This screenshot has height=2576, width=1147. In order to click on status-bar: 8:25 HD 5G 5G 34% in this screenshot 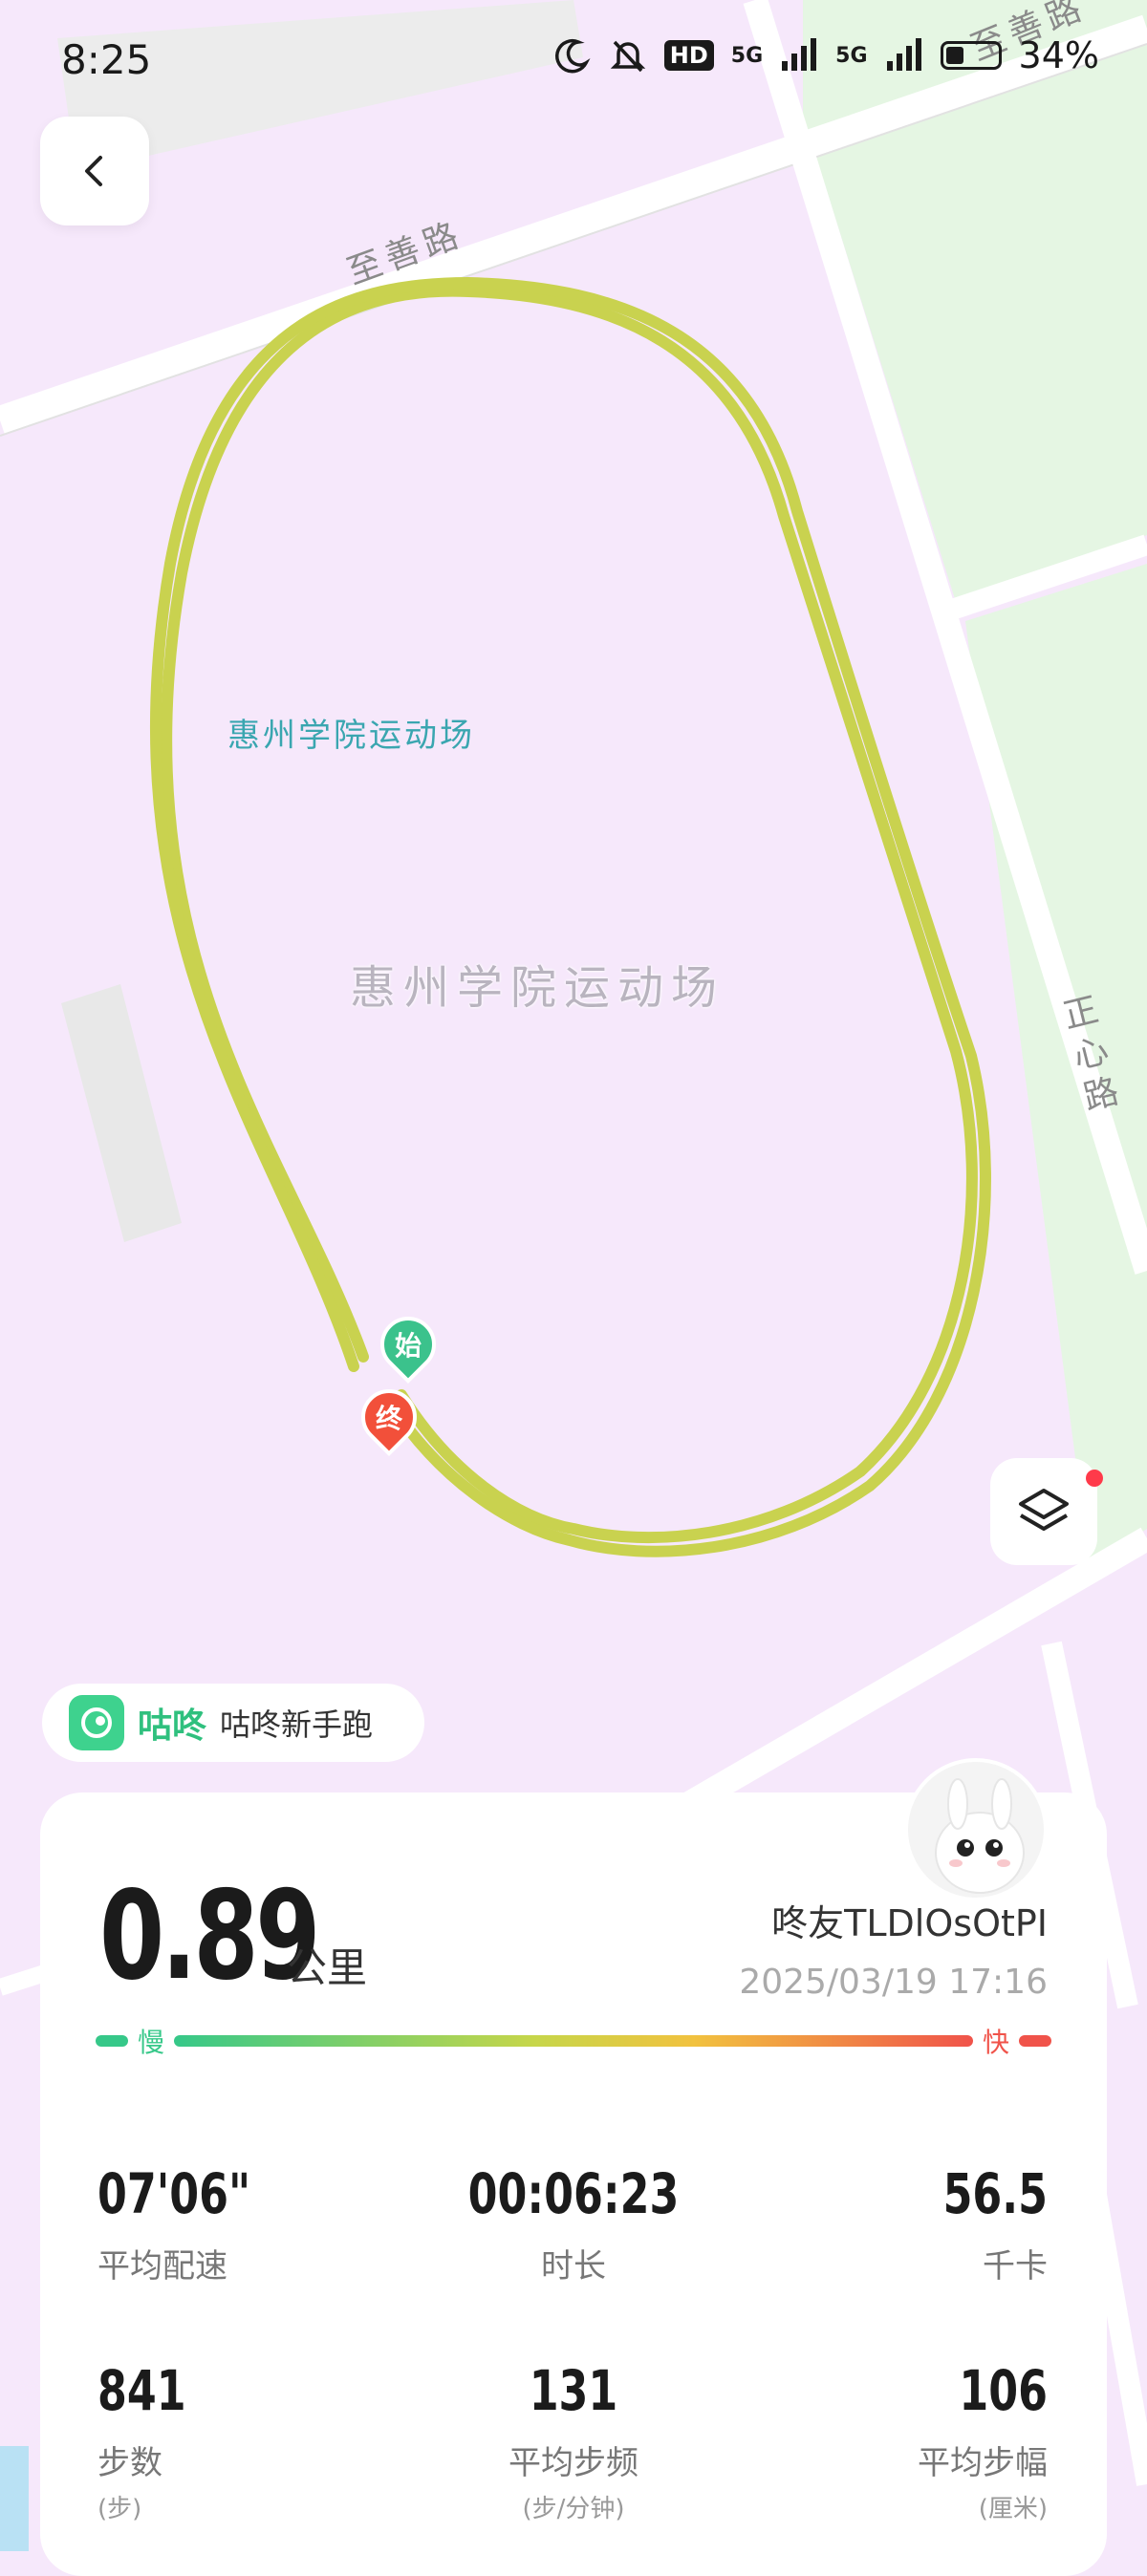, I will do `click(573, 67)`.